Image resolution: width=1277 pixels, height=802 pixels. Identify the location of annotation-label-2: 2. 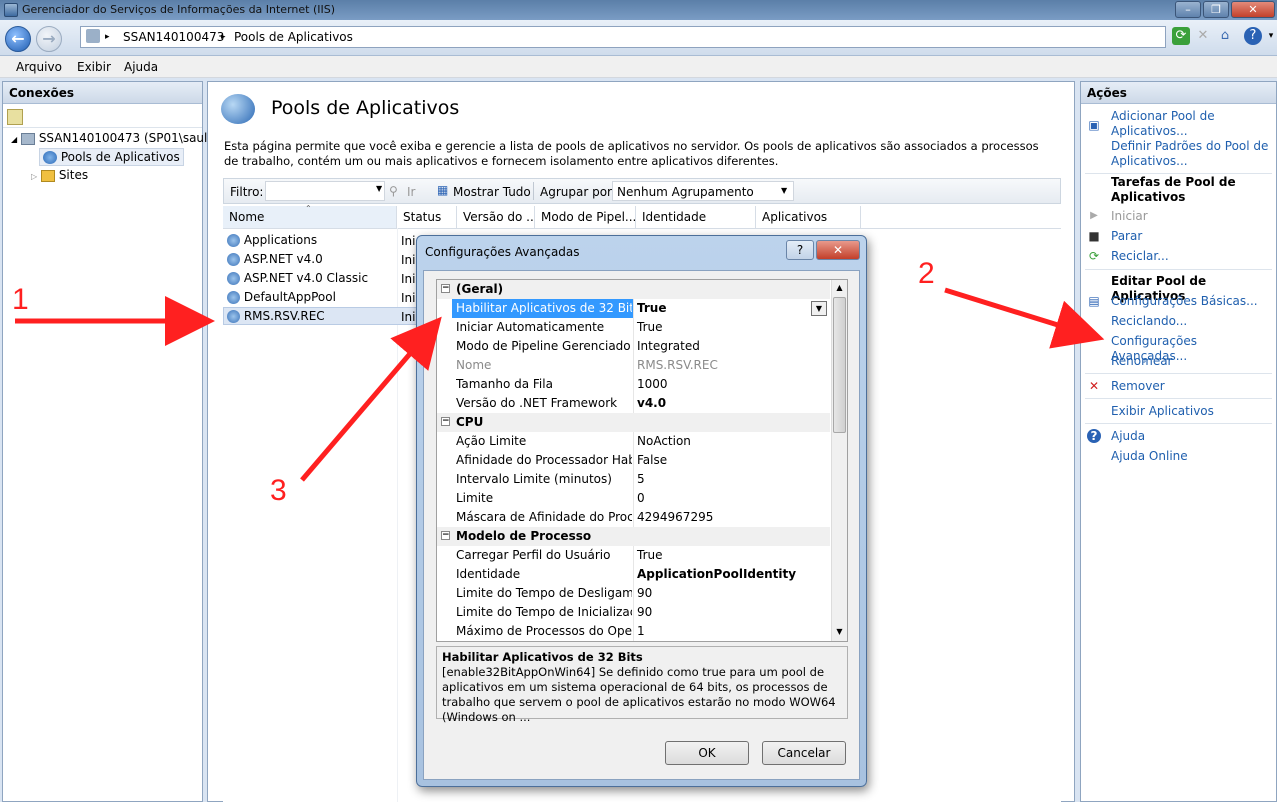
(926, 273).